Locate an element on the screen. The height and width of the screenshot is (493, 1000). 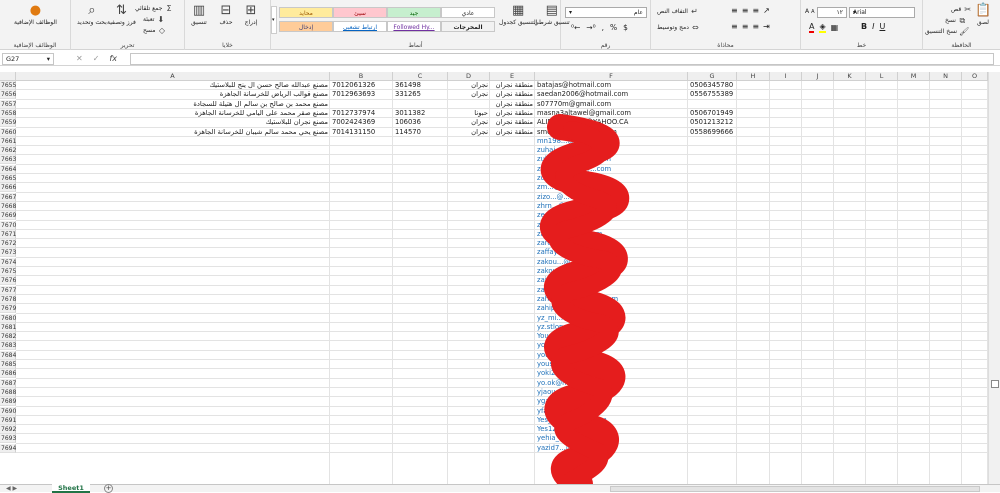
eraser-icon: ◇ is located at coordinates (162, 30).